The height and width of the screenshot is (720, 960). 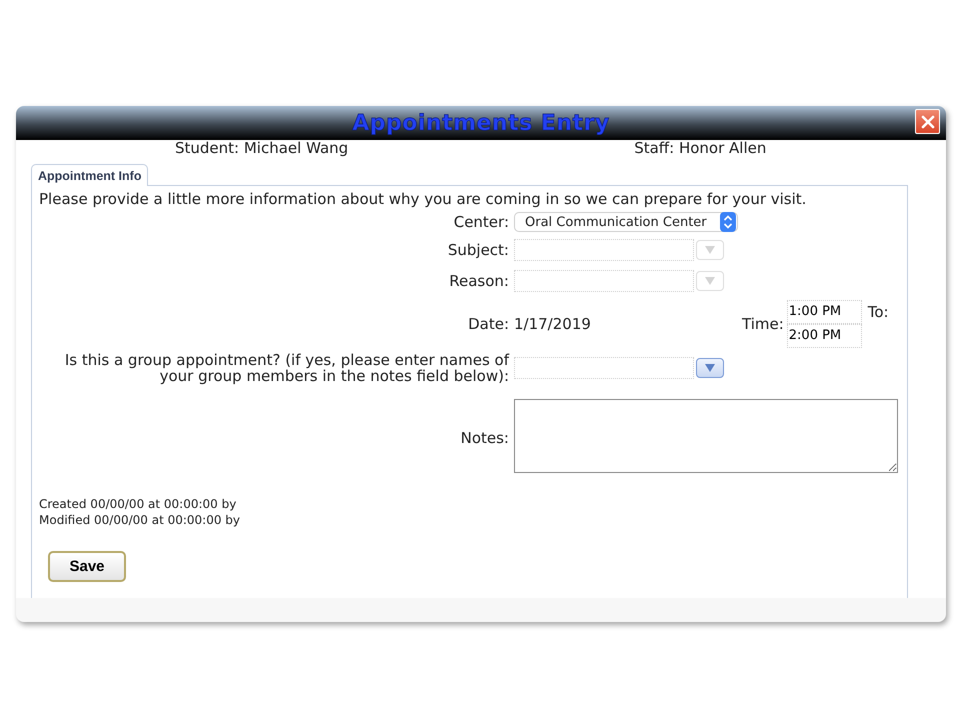 I want to click on staff-name: Staff: Honor Allen, so click(x=700, y=148).